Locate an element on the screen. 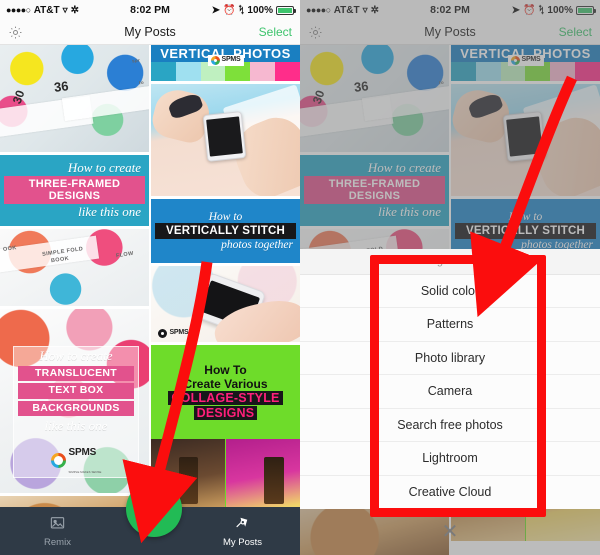  carrier-label: AT&T is located at coordinates (46, 10).